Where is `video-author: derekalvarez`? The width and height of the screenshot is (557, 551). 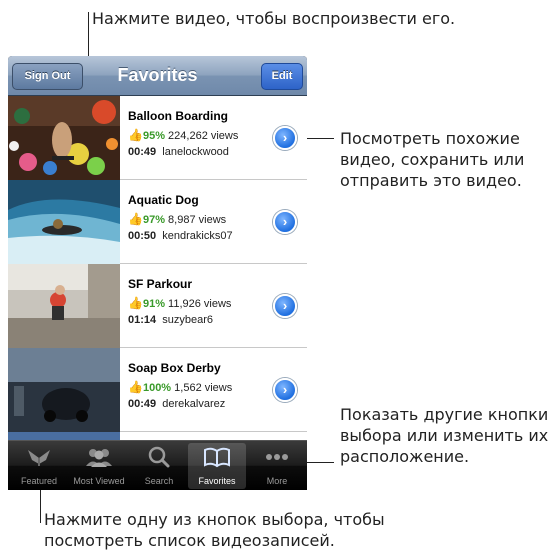 video-author: derekalvarez is located at coordinates (194, 404).